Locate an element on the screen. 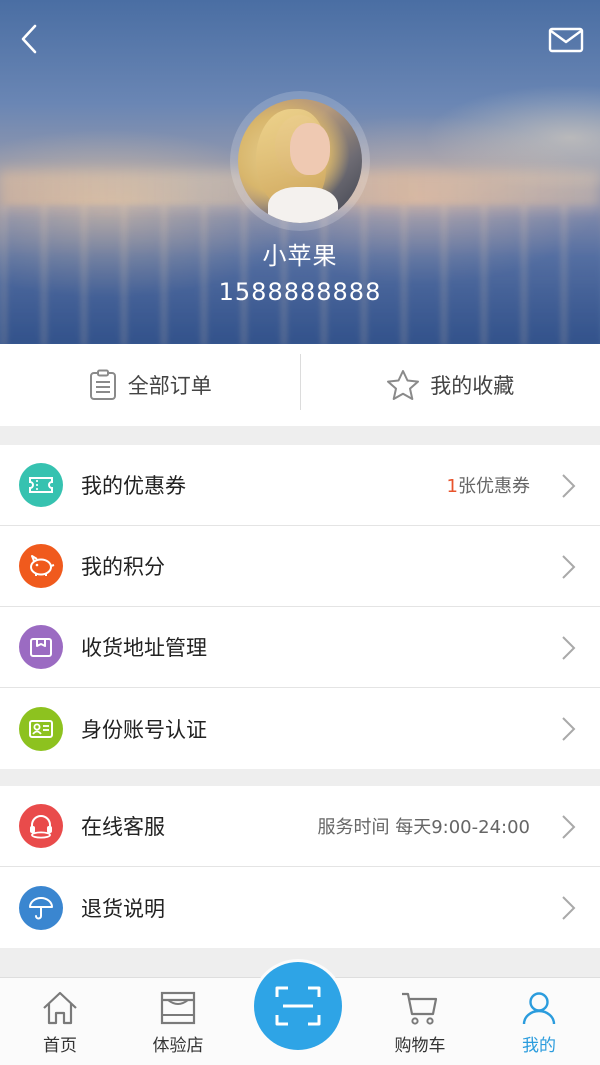  package-icon is located at coordinates (41, 647).